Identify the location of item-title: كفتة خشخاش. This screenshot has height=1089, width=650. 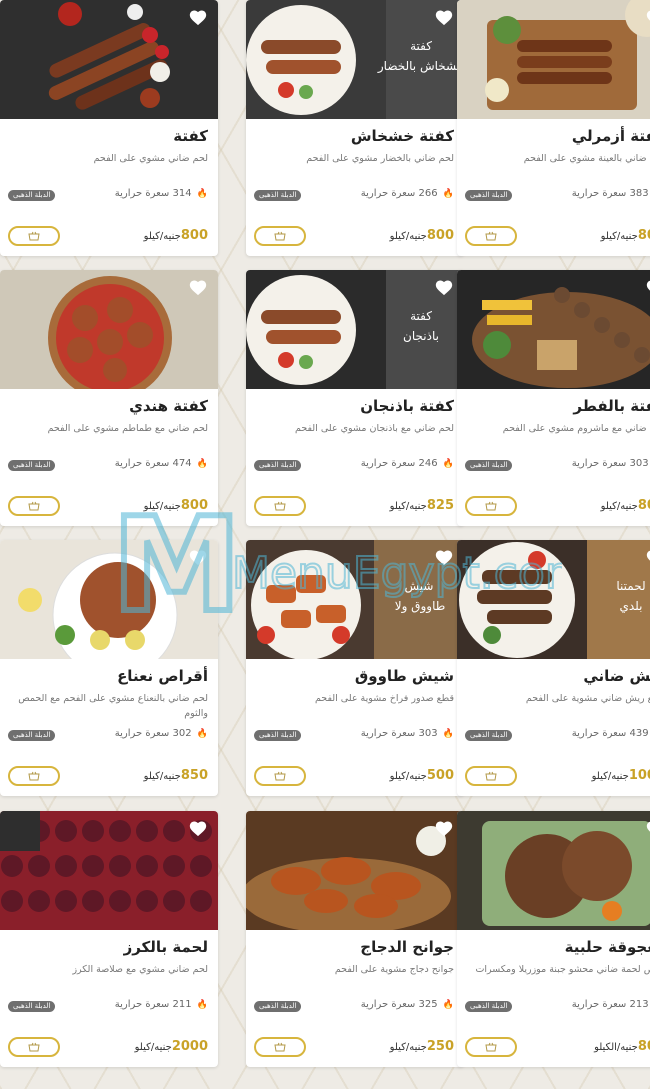
(402, 136).